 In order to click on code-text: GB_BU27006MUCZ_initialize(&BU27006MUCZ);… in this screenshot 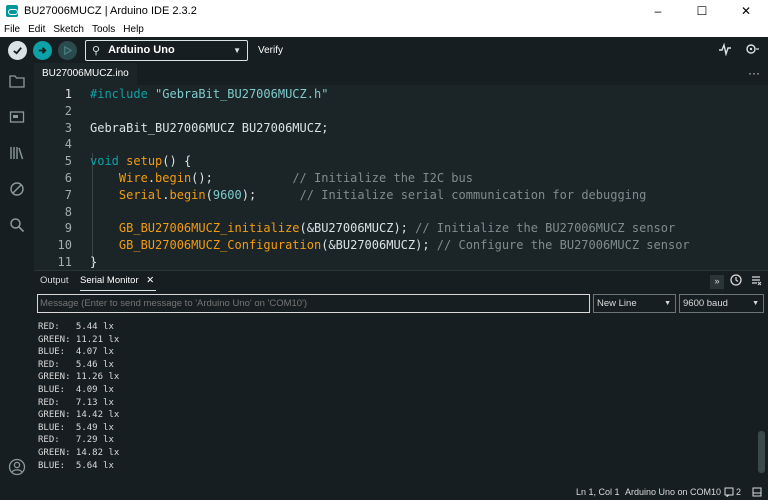, I will do `click(382, 228)`.